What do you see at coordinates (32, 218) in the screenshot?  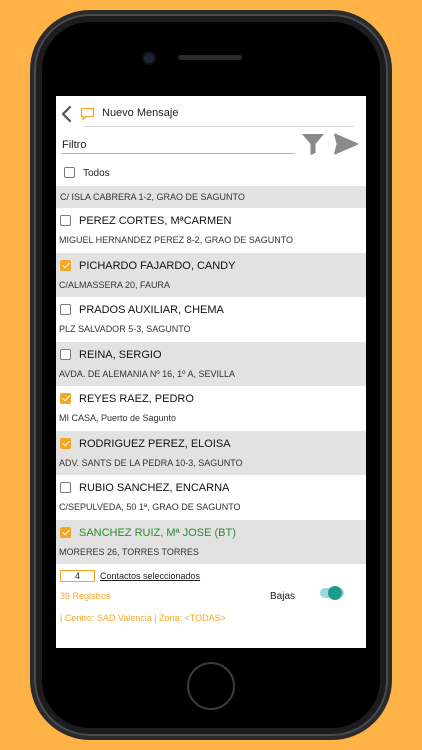 I see `volume-down-button` at bounding box center [32, 218].